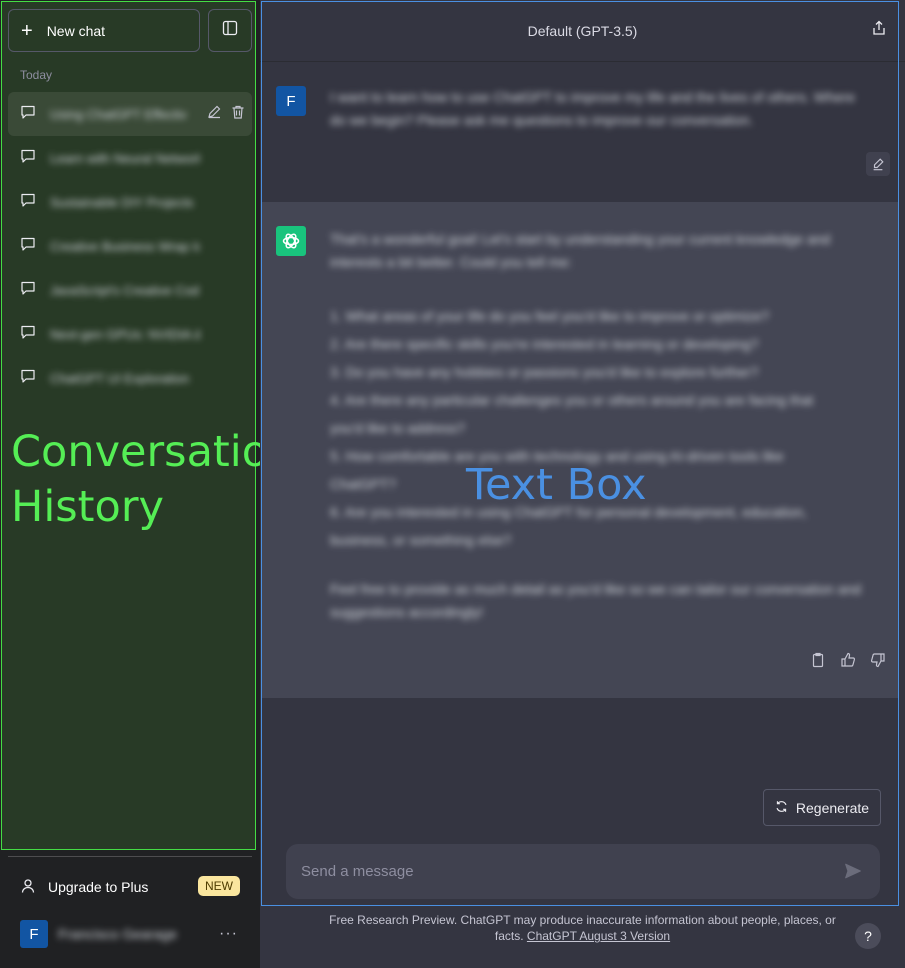  Describe the element at coordinates (868, 936) in the screenshot. I see `help-button: ?` at that location.